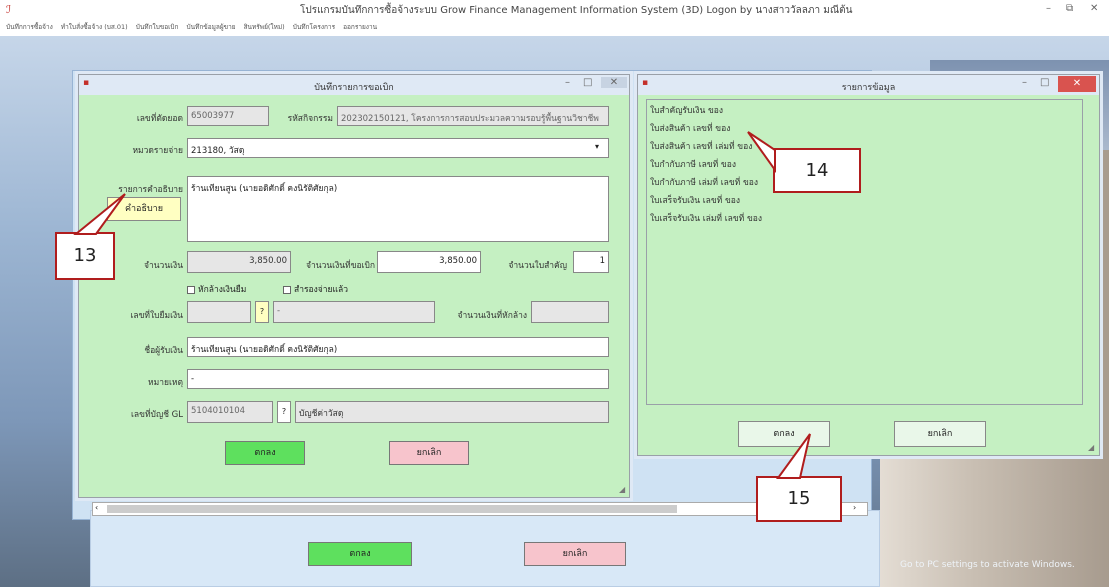 This screenshot has height=587, width=1109. I want to click on activate-windows-watermark: Go to PC settings to activate Windows., so click(987, 565).